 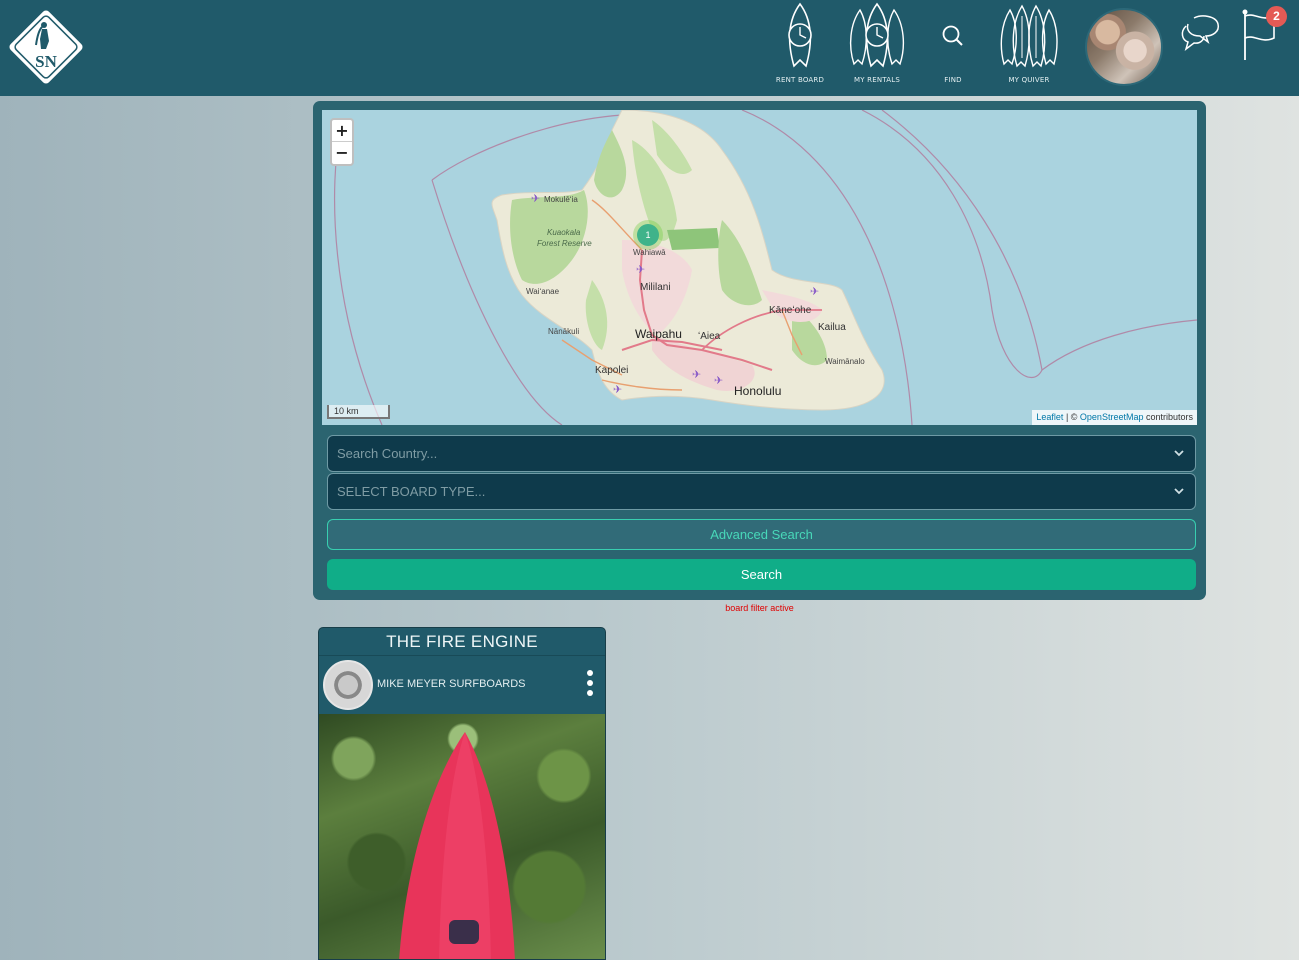 What do you see at coordinates (952, 35) in the screenshot?
I see `search-icon` at bounding box center [952, 35].